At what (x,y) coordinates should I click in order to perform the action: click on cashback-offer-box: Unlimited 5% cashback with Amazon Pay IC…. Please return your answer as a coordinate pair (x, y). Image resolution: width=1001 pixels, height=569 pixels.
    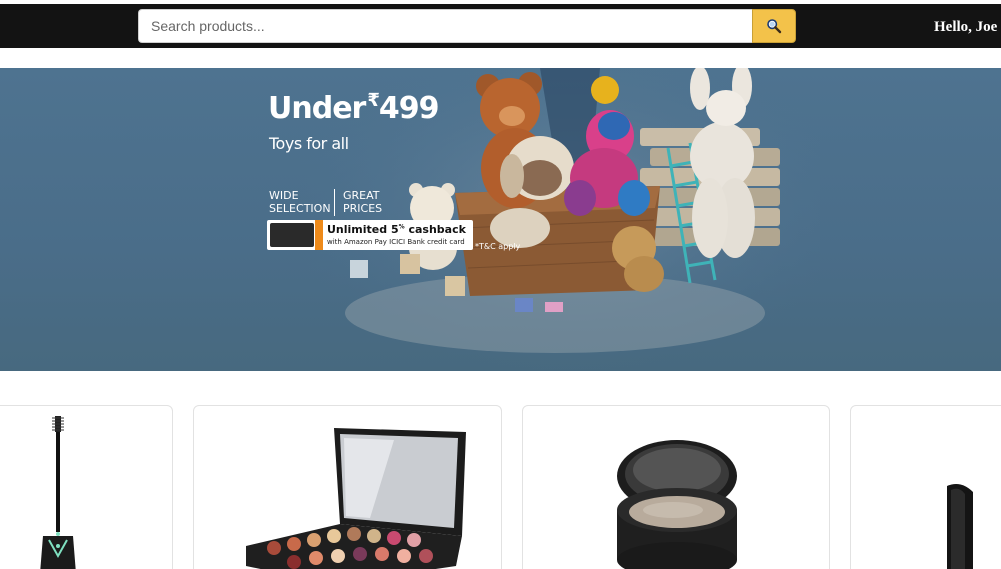
    Looking at the image, I should click on (370, 235).